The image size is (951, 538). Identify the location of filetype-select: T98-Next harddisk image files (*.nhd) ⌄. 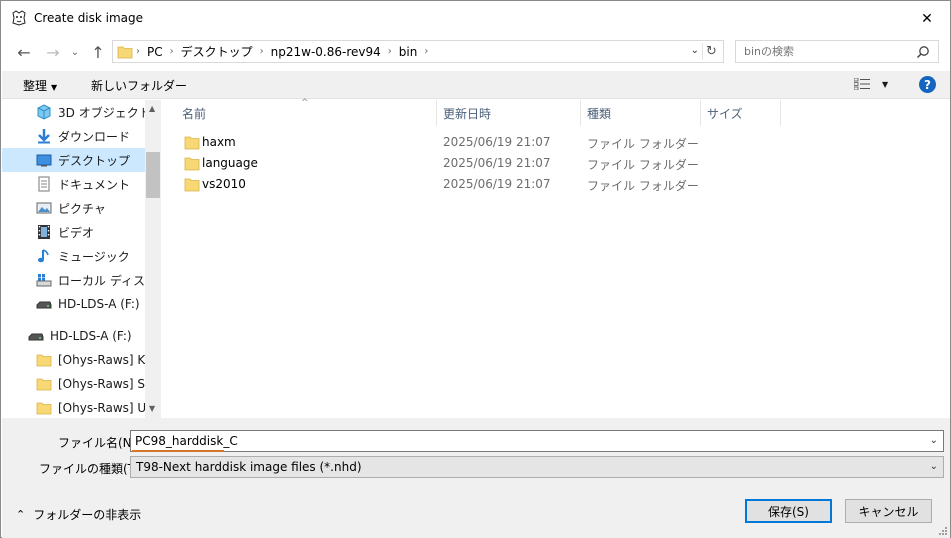
(537, 467).